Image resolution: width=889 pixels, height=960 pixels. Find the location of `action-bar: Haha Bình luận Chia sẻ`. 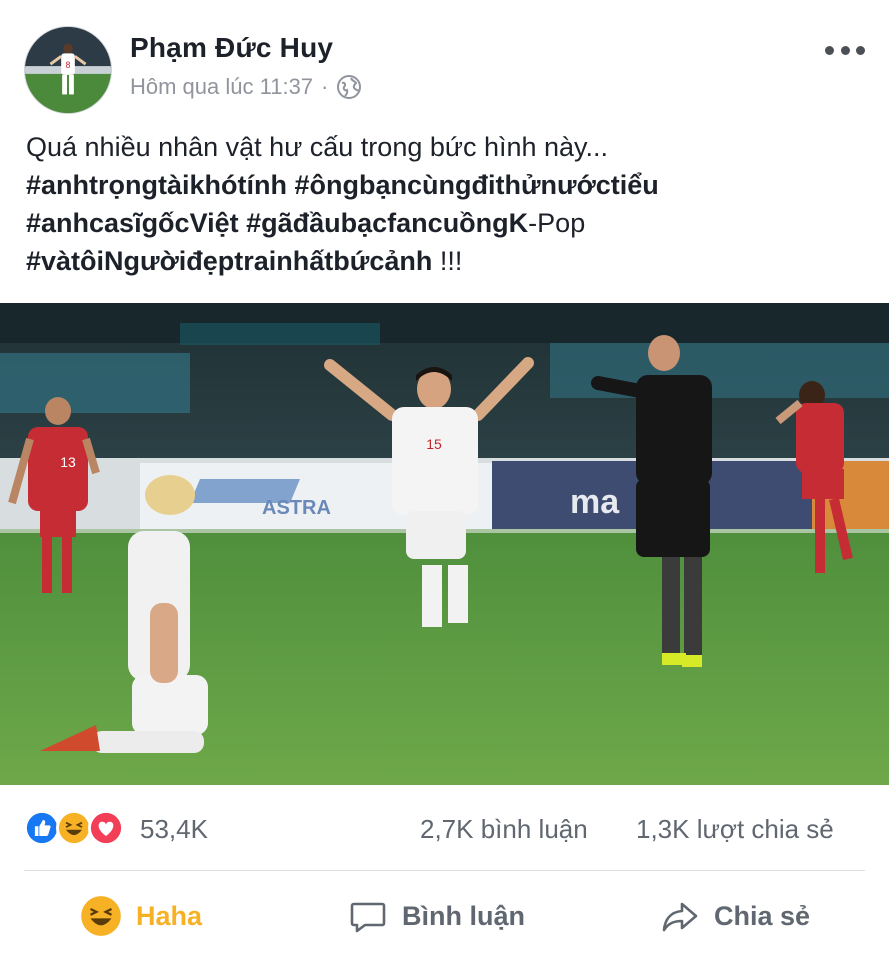

action-bar: Haha Bình luận Chia sẻ is located at coordinates (444, 916).